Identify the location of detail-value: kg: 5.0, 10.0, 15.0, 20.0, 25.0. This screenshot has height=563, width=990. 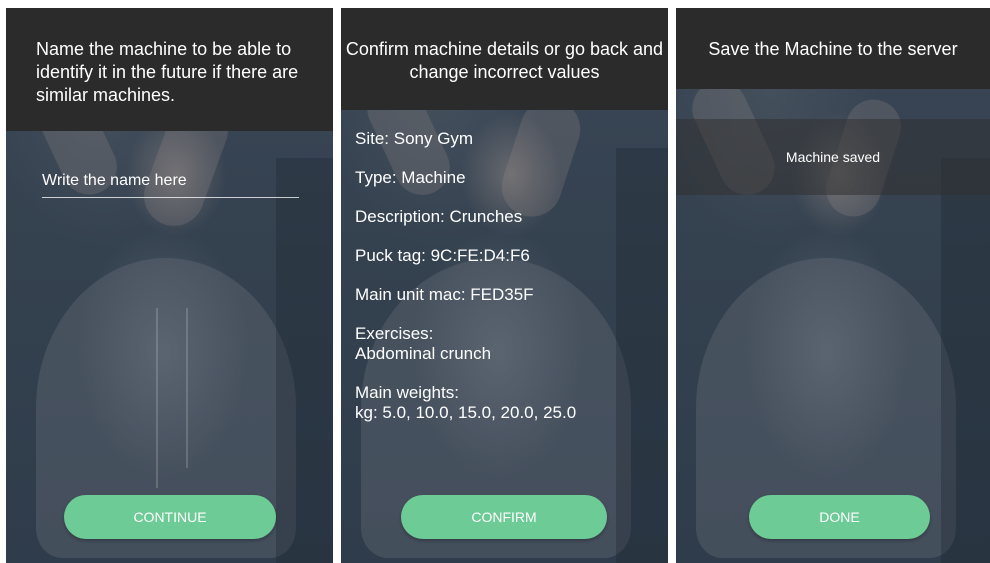
(466, 412).